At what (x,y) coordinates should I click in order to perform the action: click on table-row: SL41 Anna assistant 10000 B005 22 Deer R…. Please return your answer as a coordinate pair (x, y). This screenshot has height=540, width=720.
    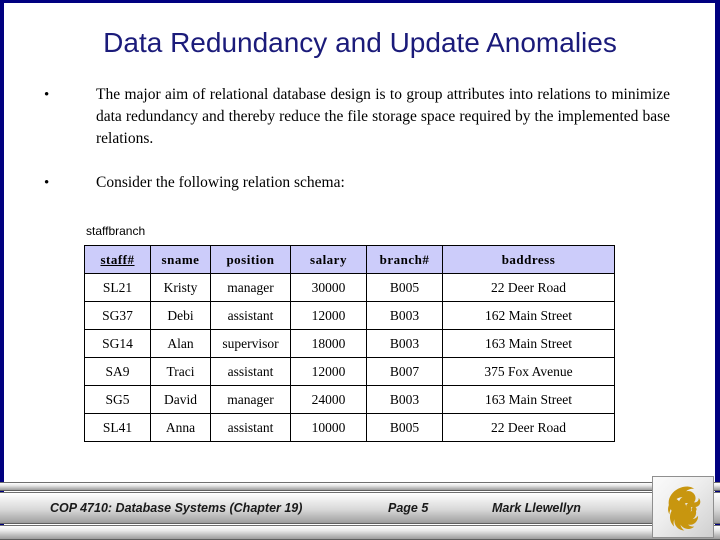
    Looking at the image, I should click on (349, 427).